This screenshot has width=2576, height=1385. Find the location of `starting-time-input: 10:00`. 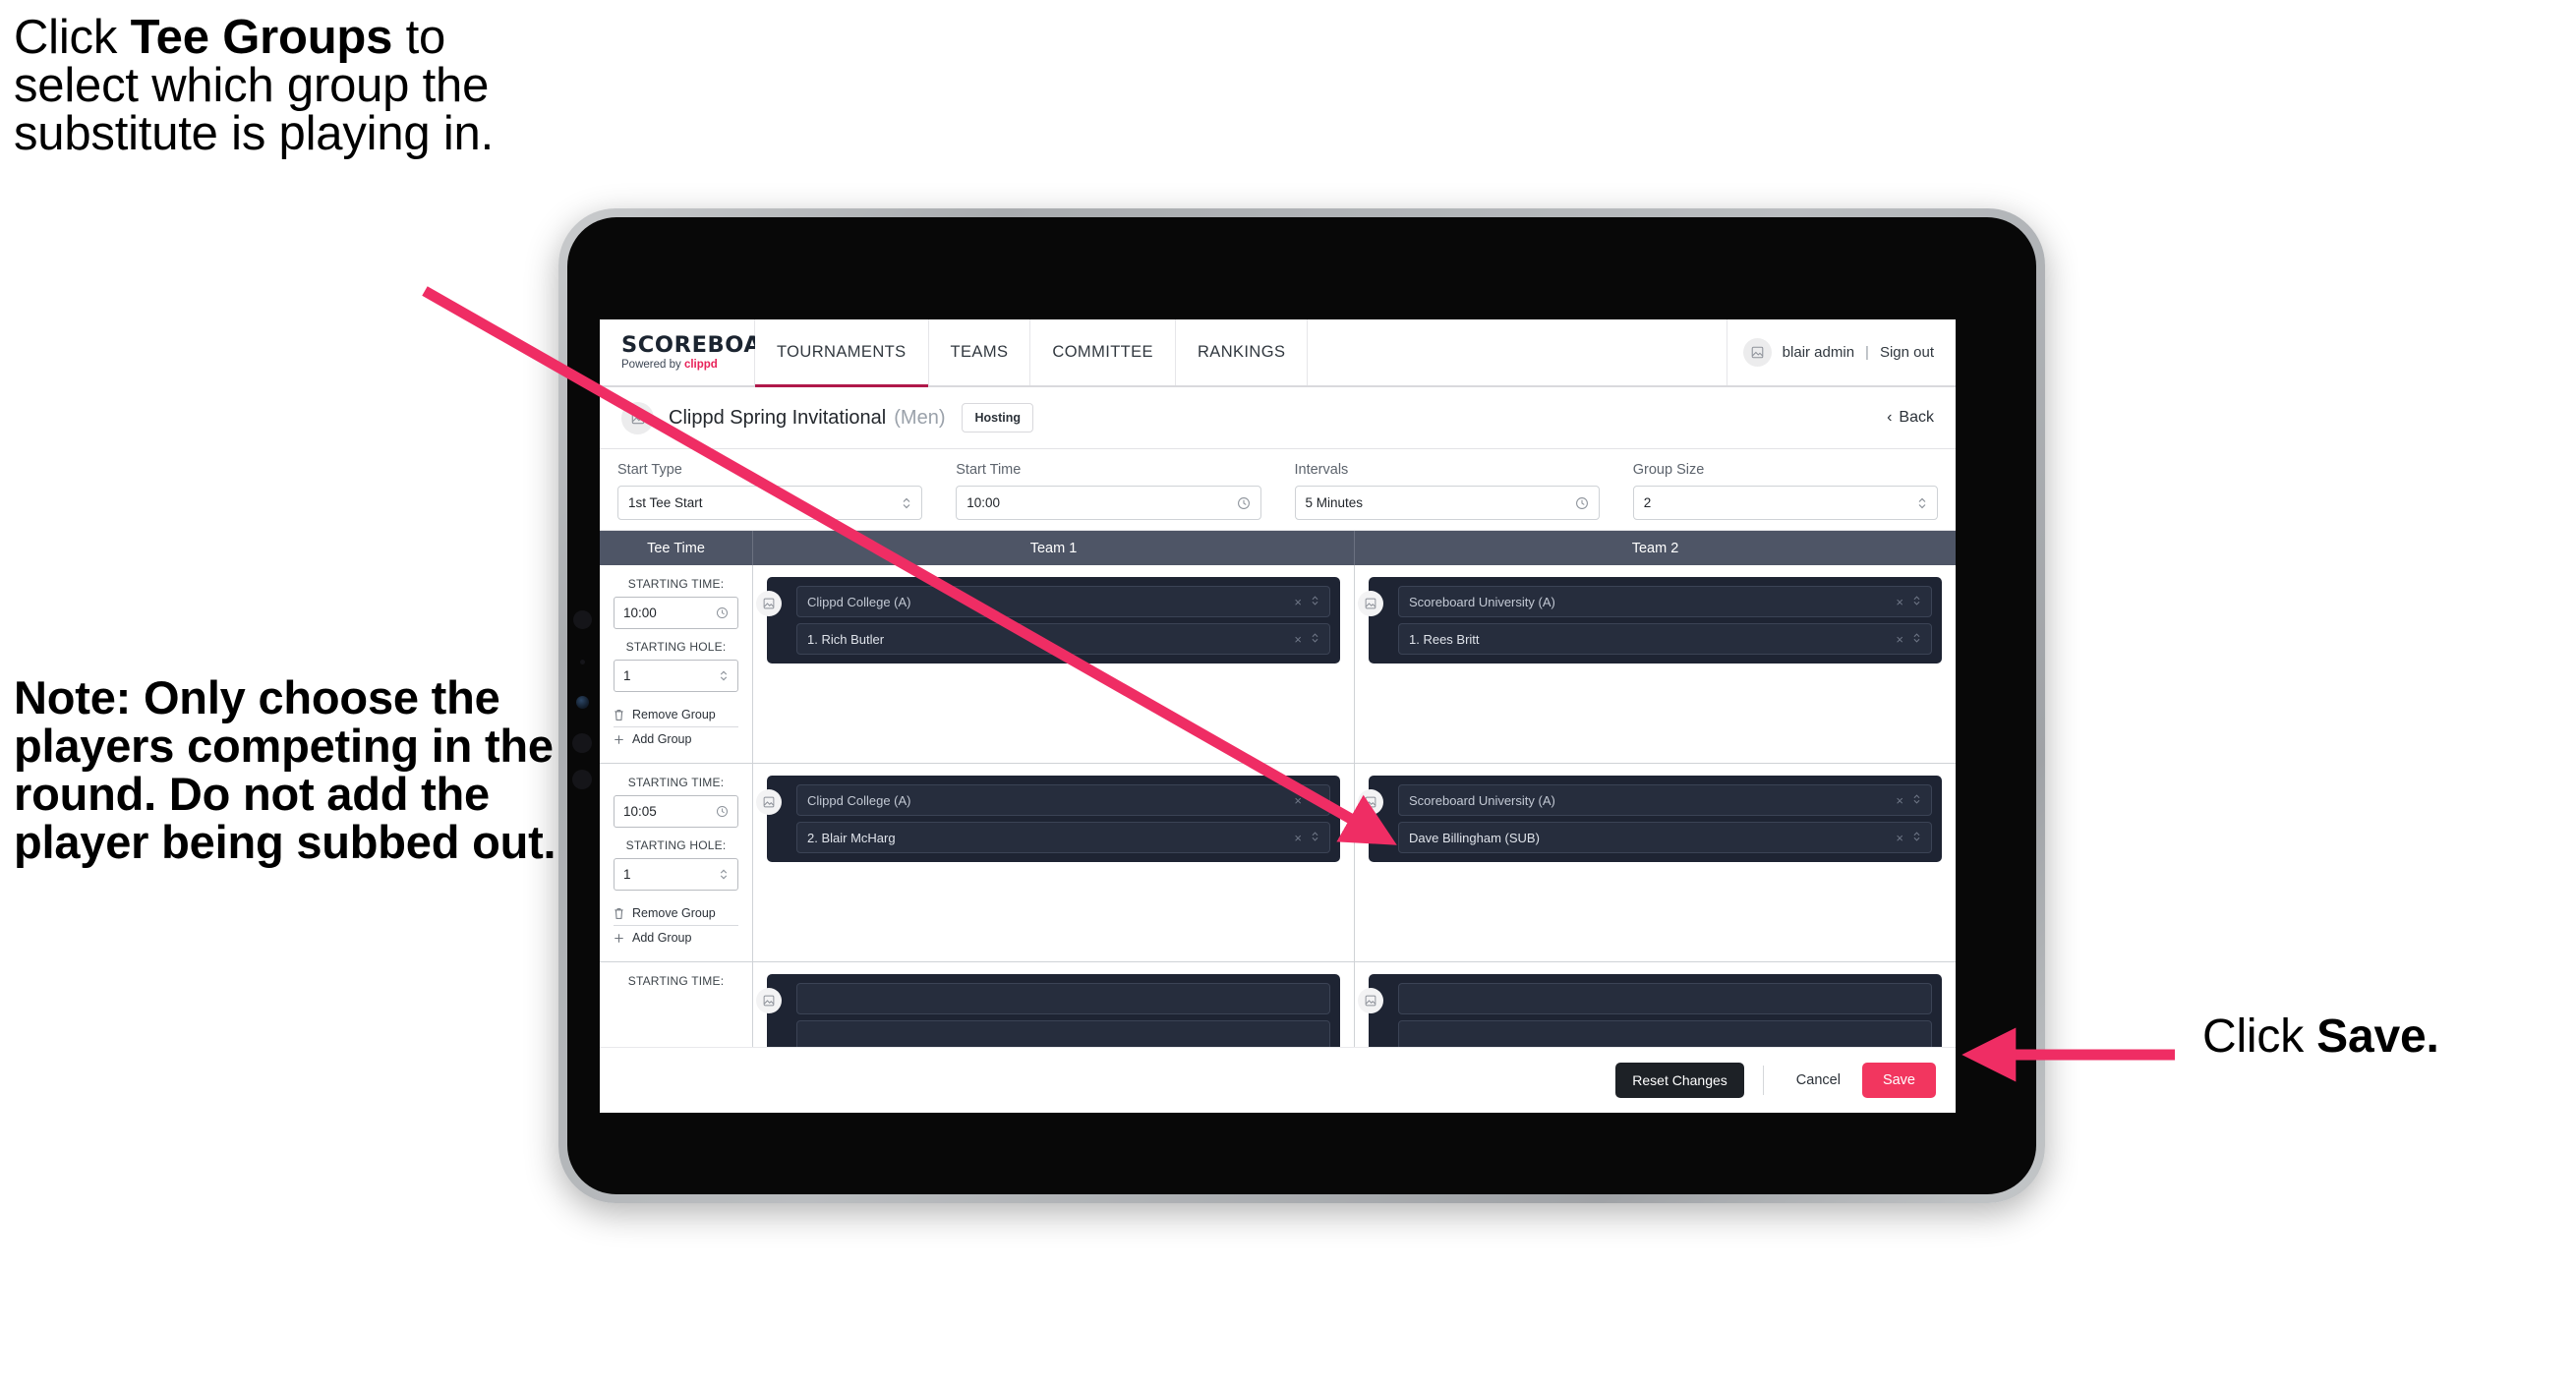

starting-time-input: 10:00 is located at coordinates (676, 613).